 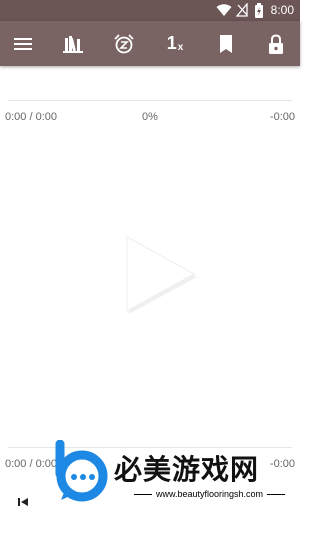 What do you see at coordinates (171, 43) in the screenshot?
I see `speed-value: 1` at bounding box center [171, 43].